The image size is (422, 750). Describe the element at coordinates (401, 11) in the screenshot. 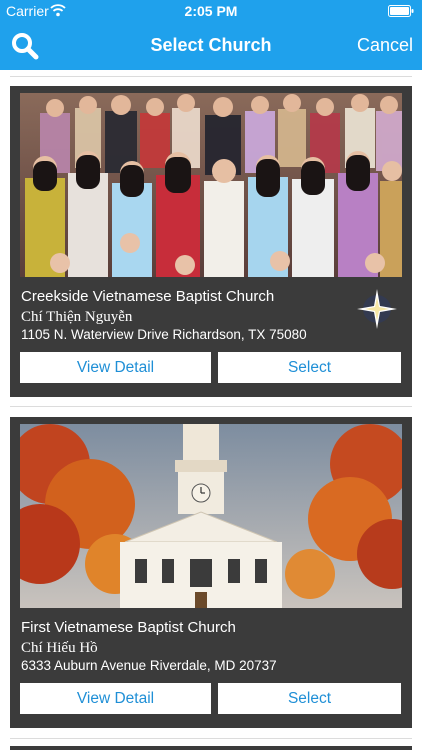

I see `battery-icon` at that location.